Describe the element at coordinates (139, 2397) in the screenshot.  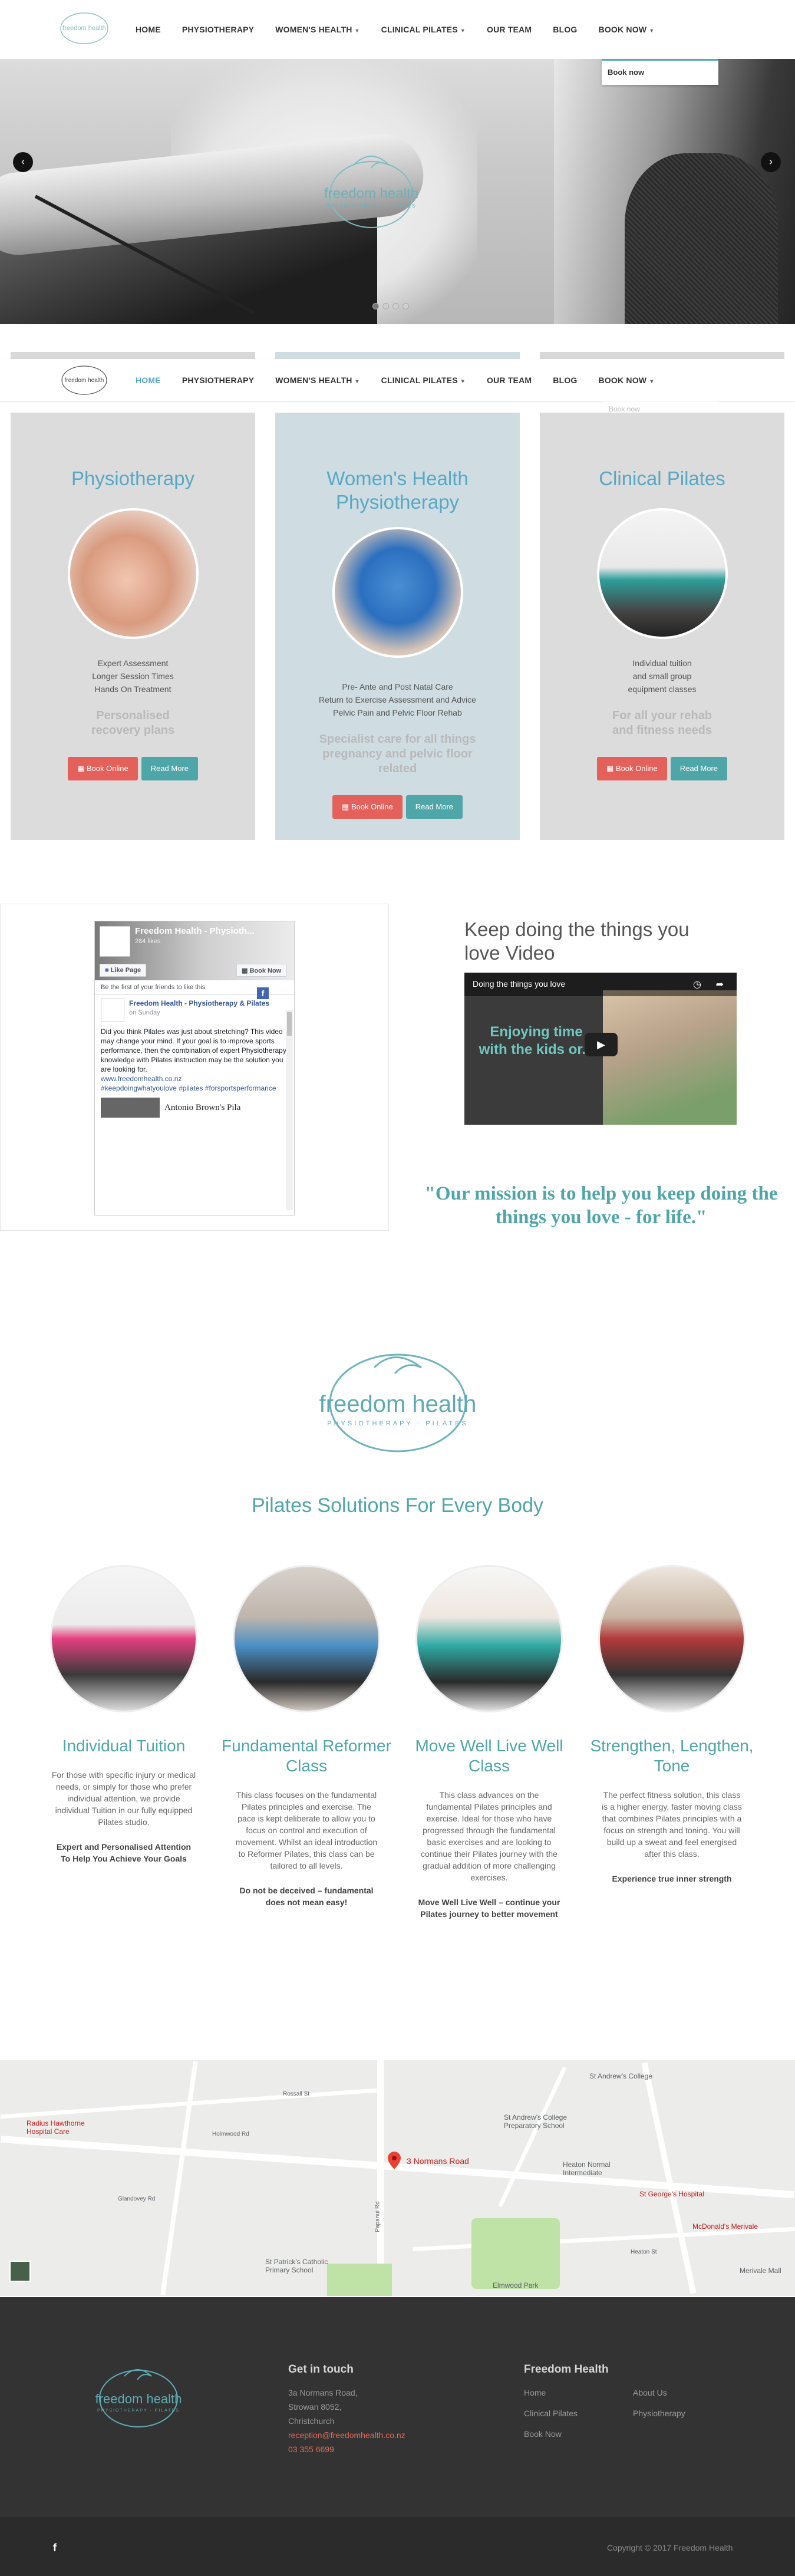
I see `footer-logo: freedom health PHYSIOTHERAPY · PILATES` at that location.